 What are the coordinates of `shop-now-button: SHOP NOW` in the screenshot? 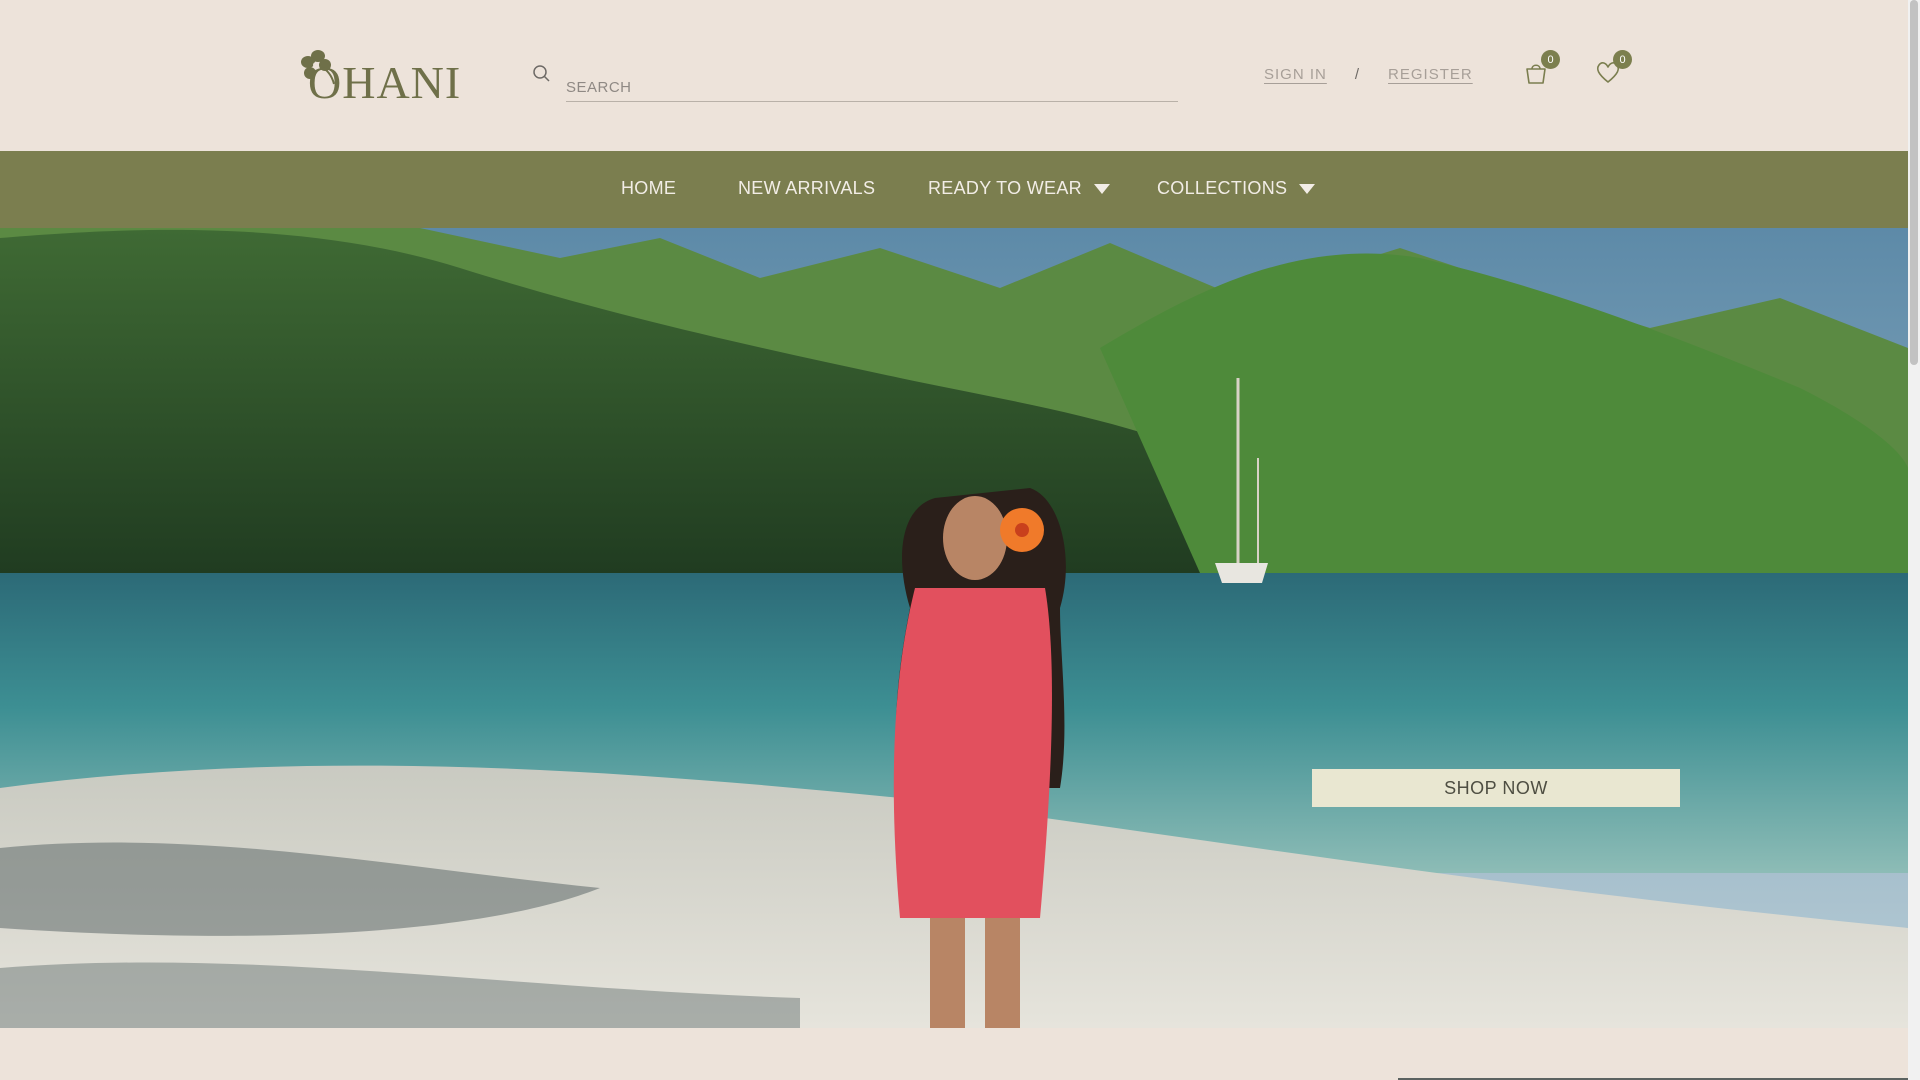 It's located at (1496, 788).